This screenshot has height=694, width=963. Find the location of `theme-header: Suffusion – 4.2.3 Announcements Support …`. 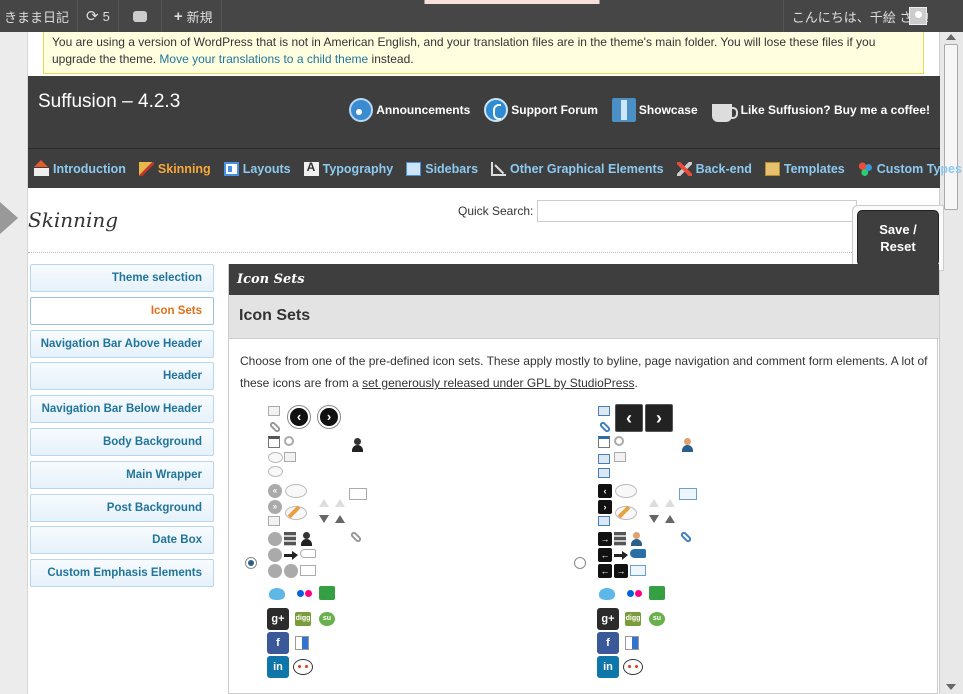

theme-header: Suffusion – 4.2.3 Announcements Support … is located at coordinates (484, 112).